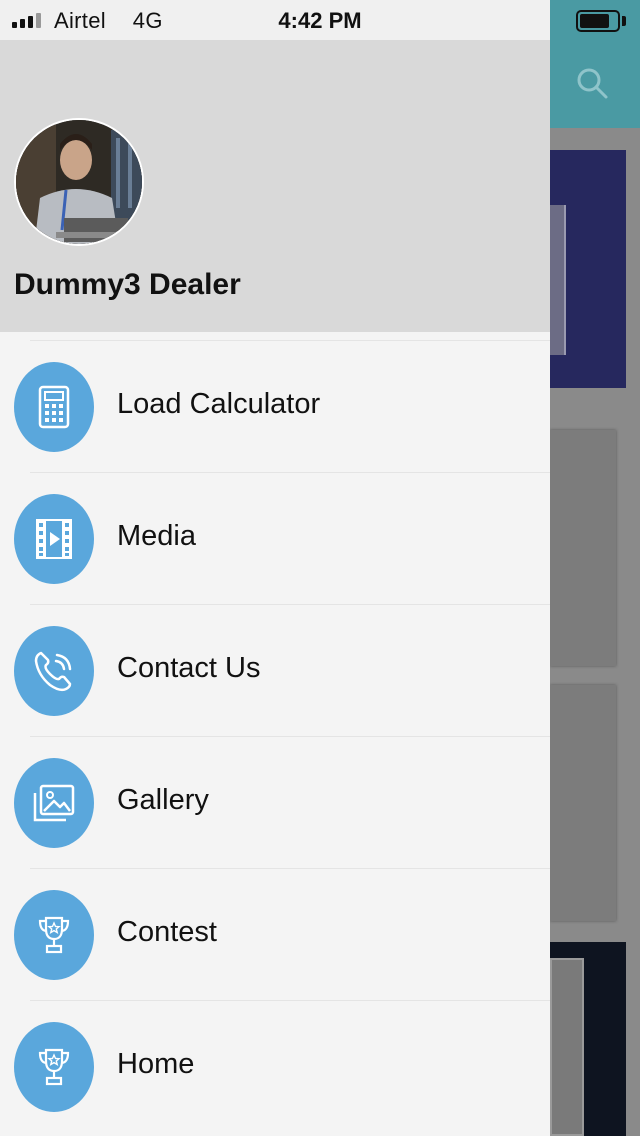 Image resolution: width=640 pixels, height=1136 pixels. I want to click on menu-item-home: Home, so click(275, 1066).